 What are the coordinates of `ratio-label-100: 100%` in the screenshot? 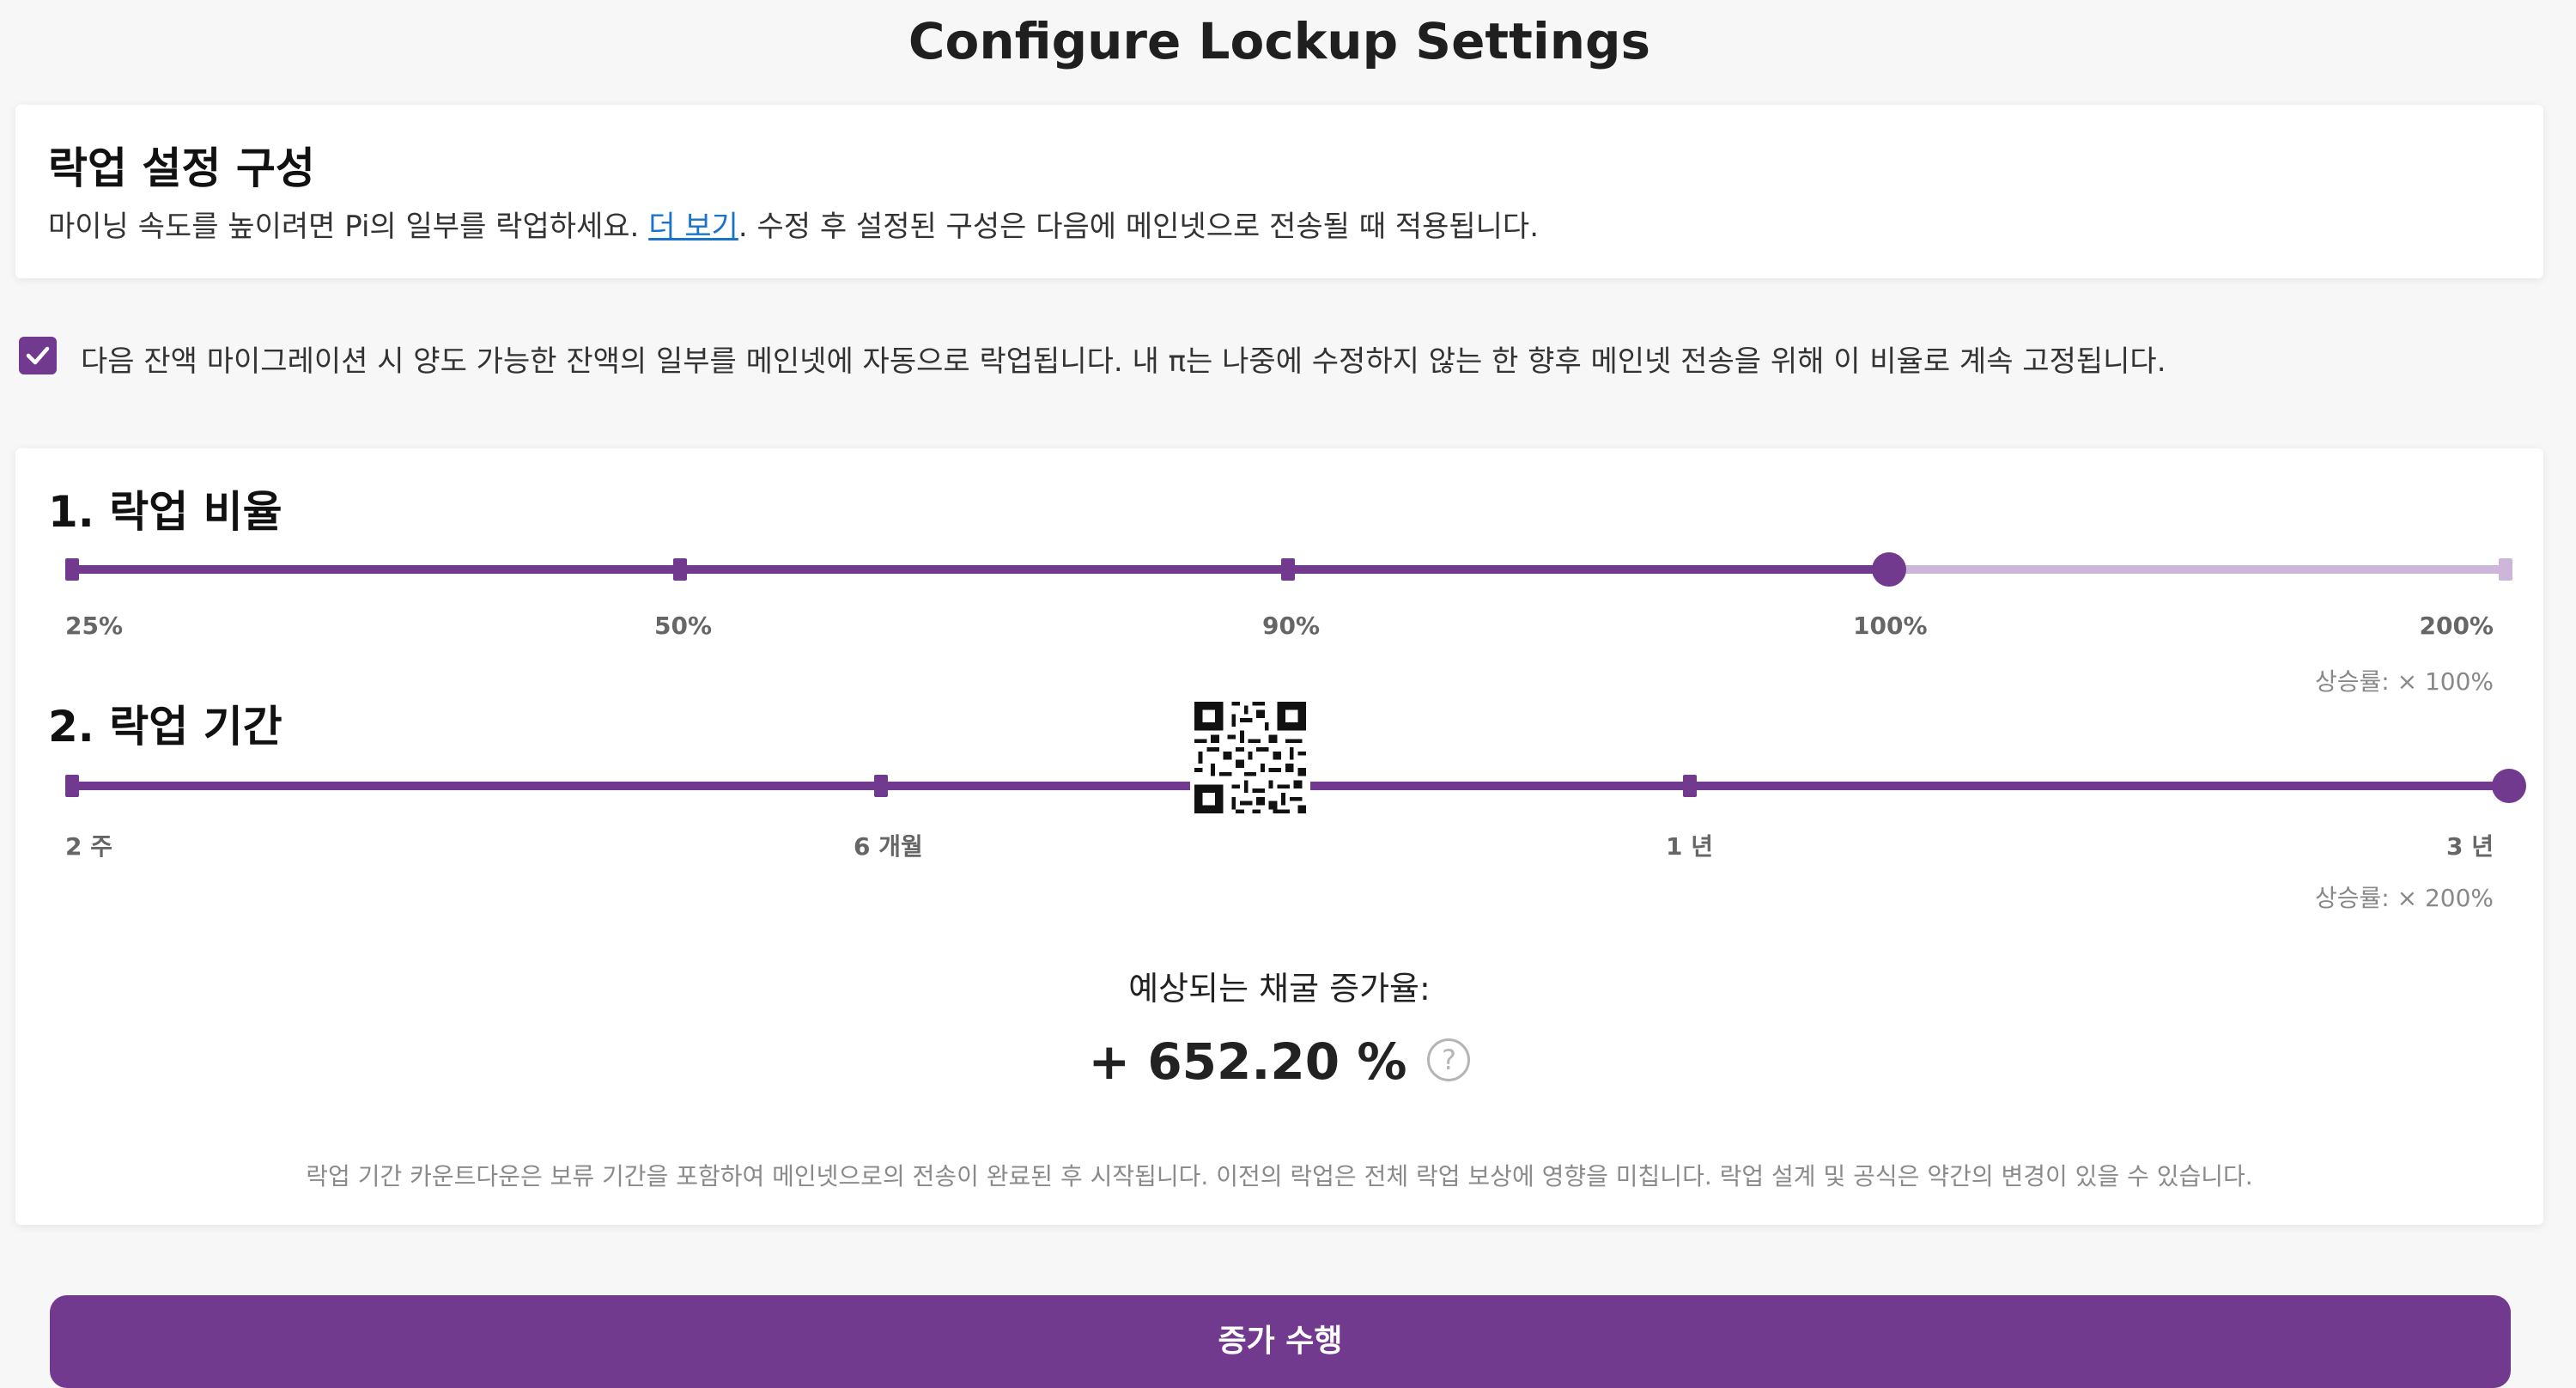 It's located at (1890, 626).